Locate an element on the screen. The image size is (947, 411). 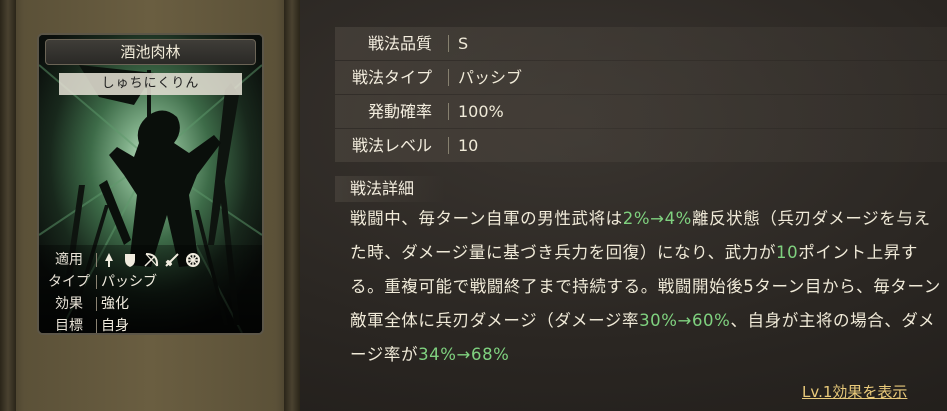
stat-label-level: 戦法レベル is located at coordinates (391, 145).